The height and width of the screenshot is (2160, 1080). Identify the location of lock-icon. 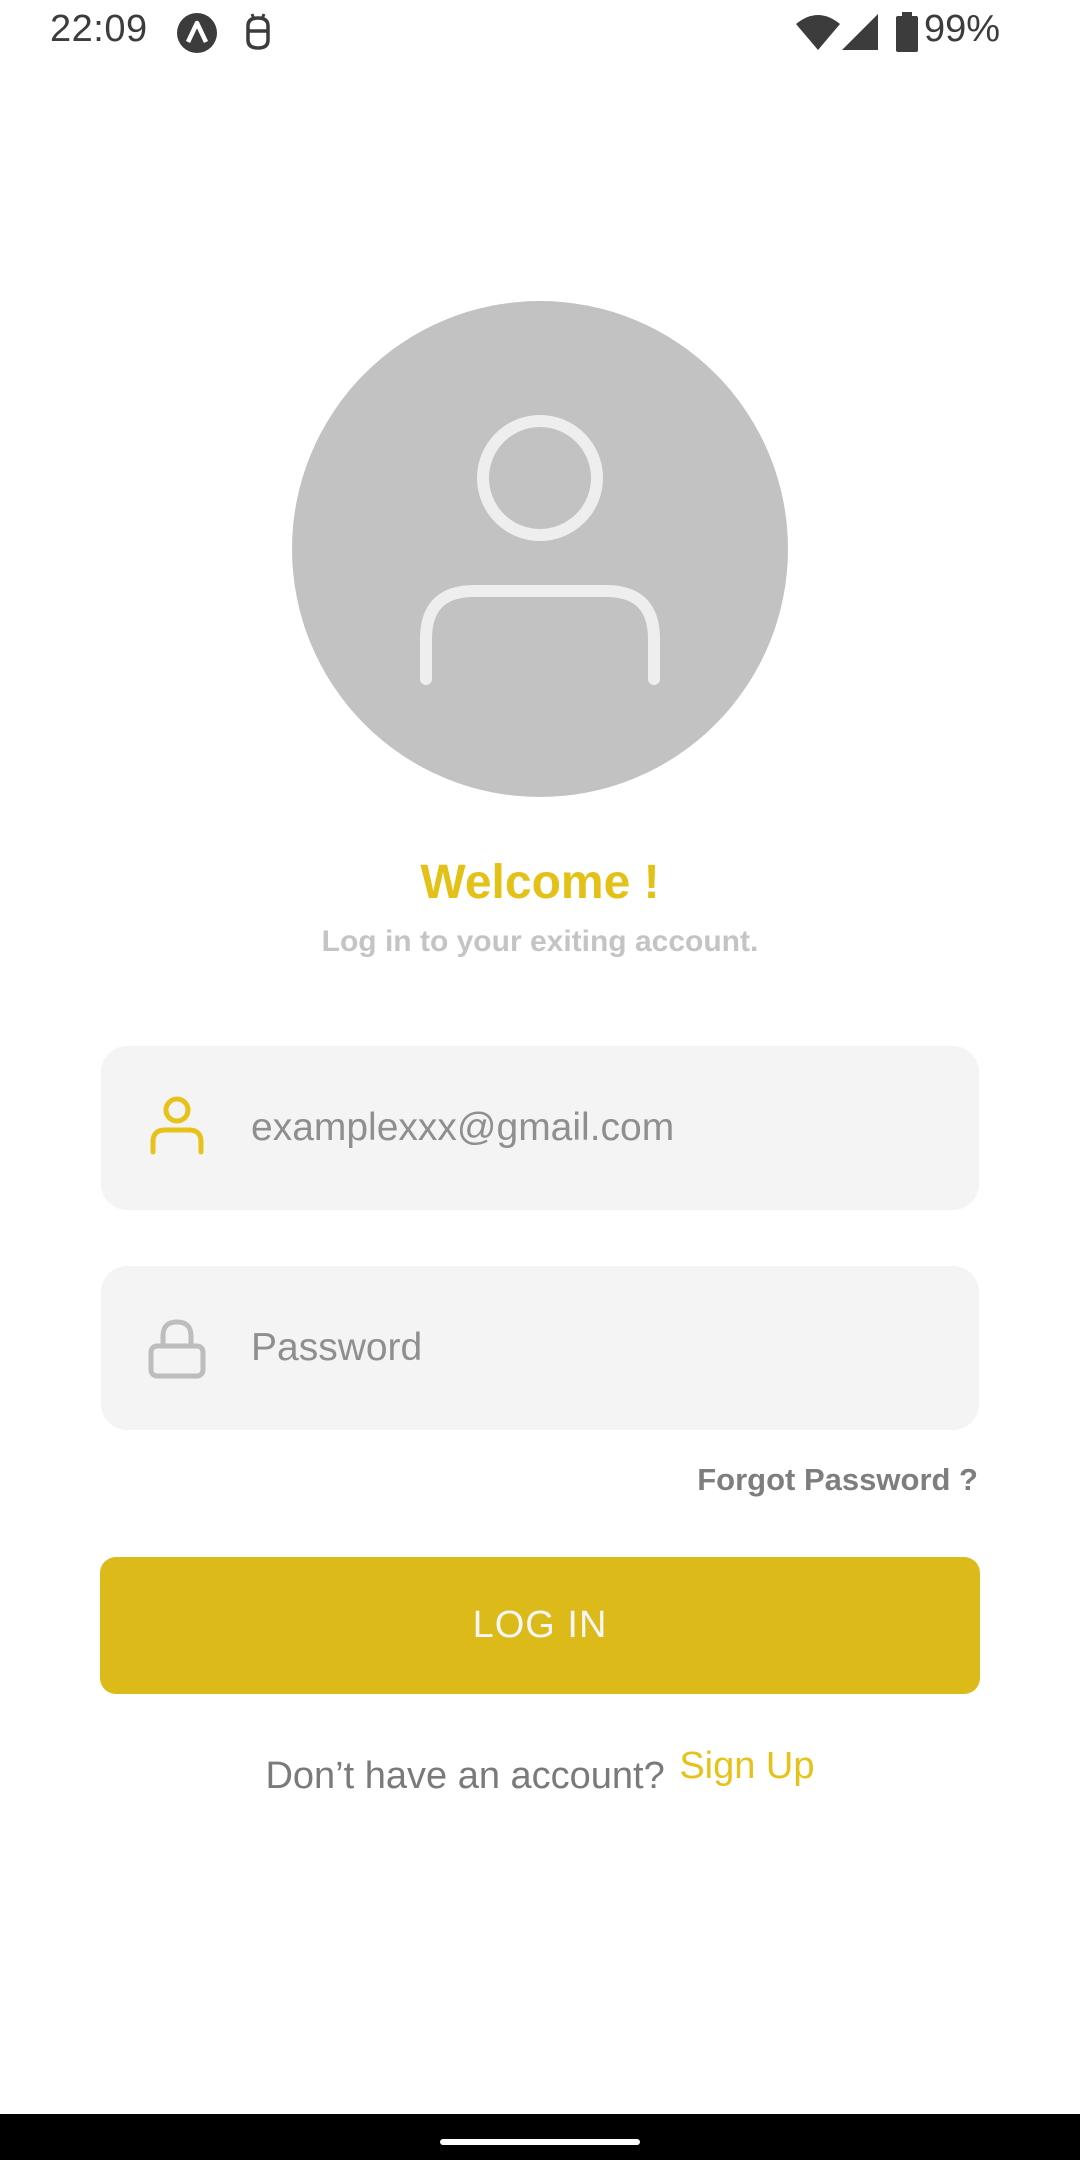
(177, 1349).